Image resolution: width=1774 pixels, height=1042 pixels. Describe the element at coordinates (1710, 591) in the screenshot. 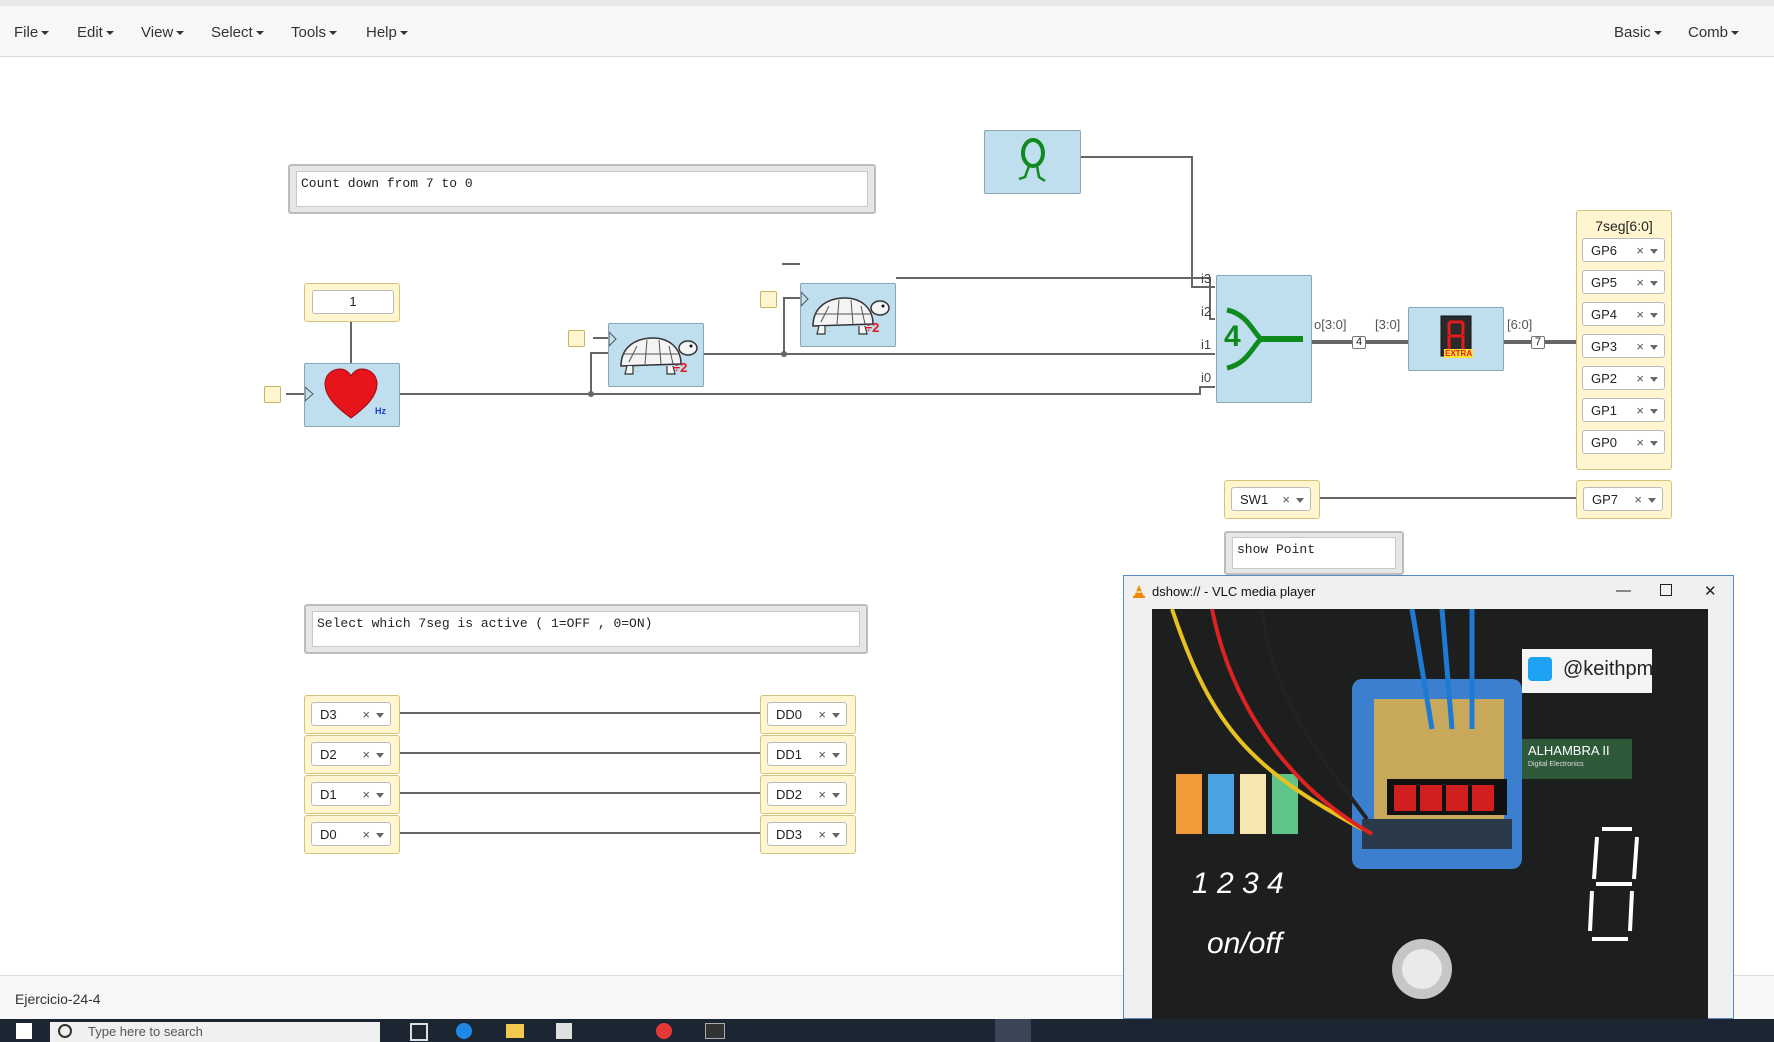

I see `close-icon: ✕` at that location.